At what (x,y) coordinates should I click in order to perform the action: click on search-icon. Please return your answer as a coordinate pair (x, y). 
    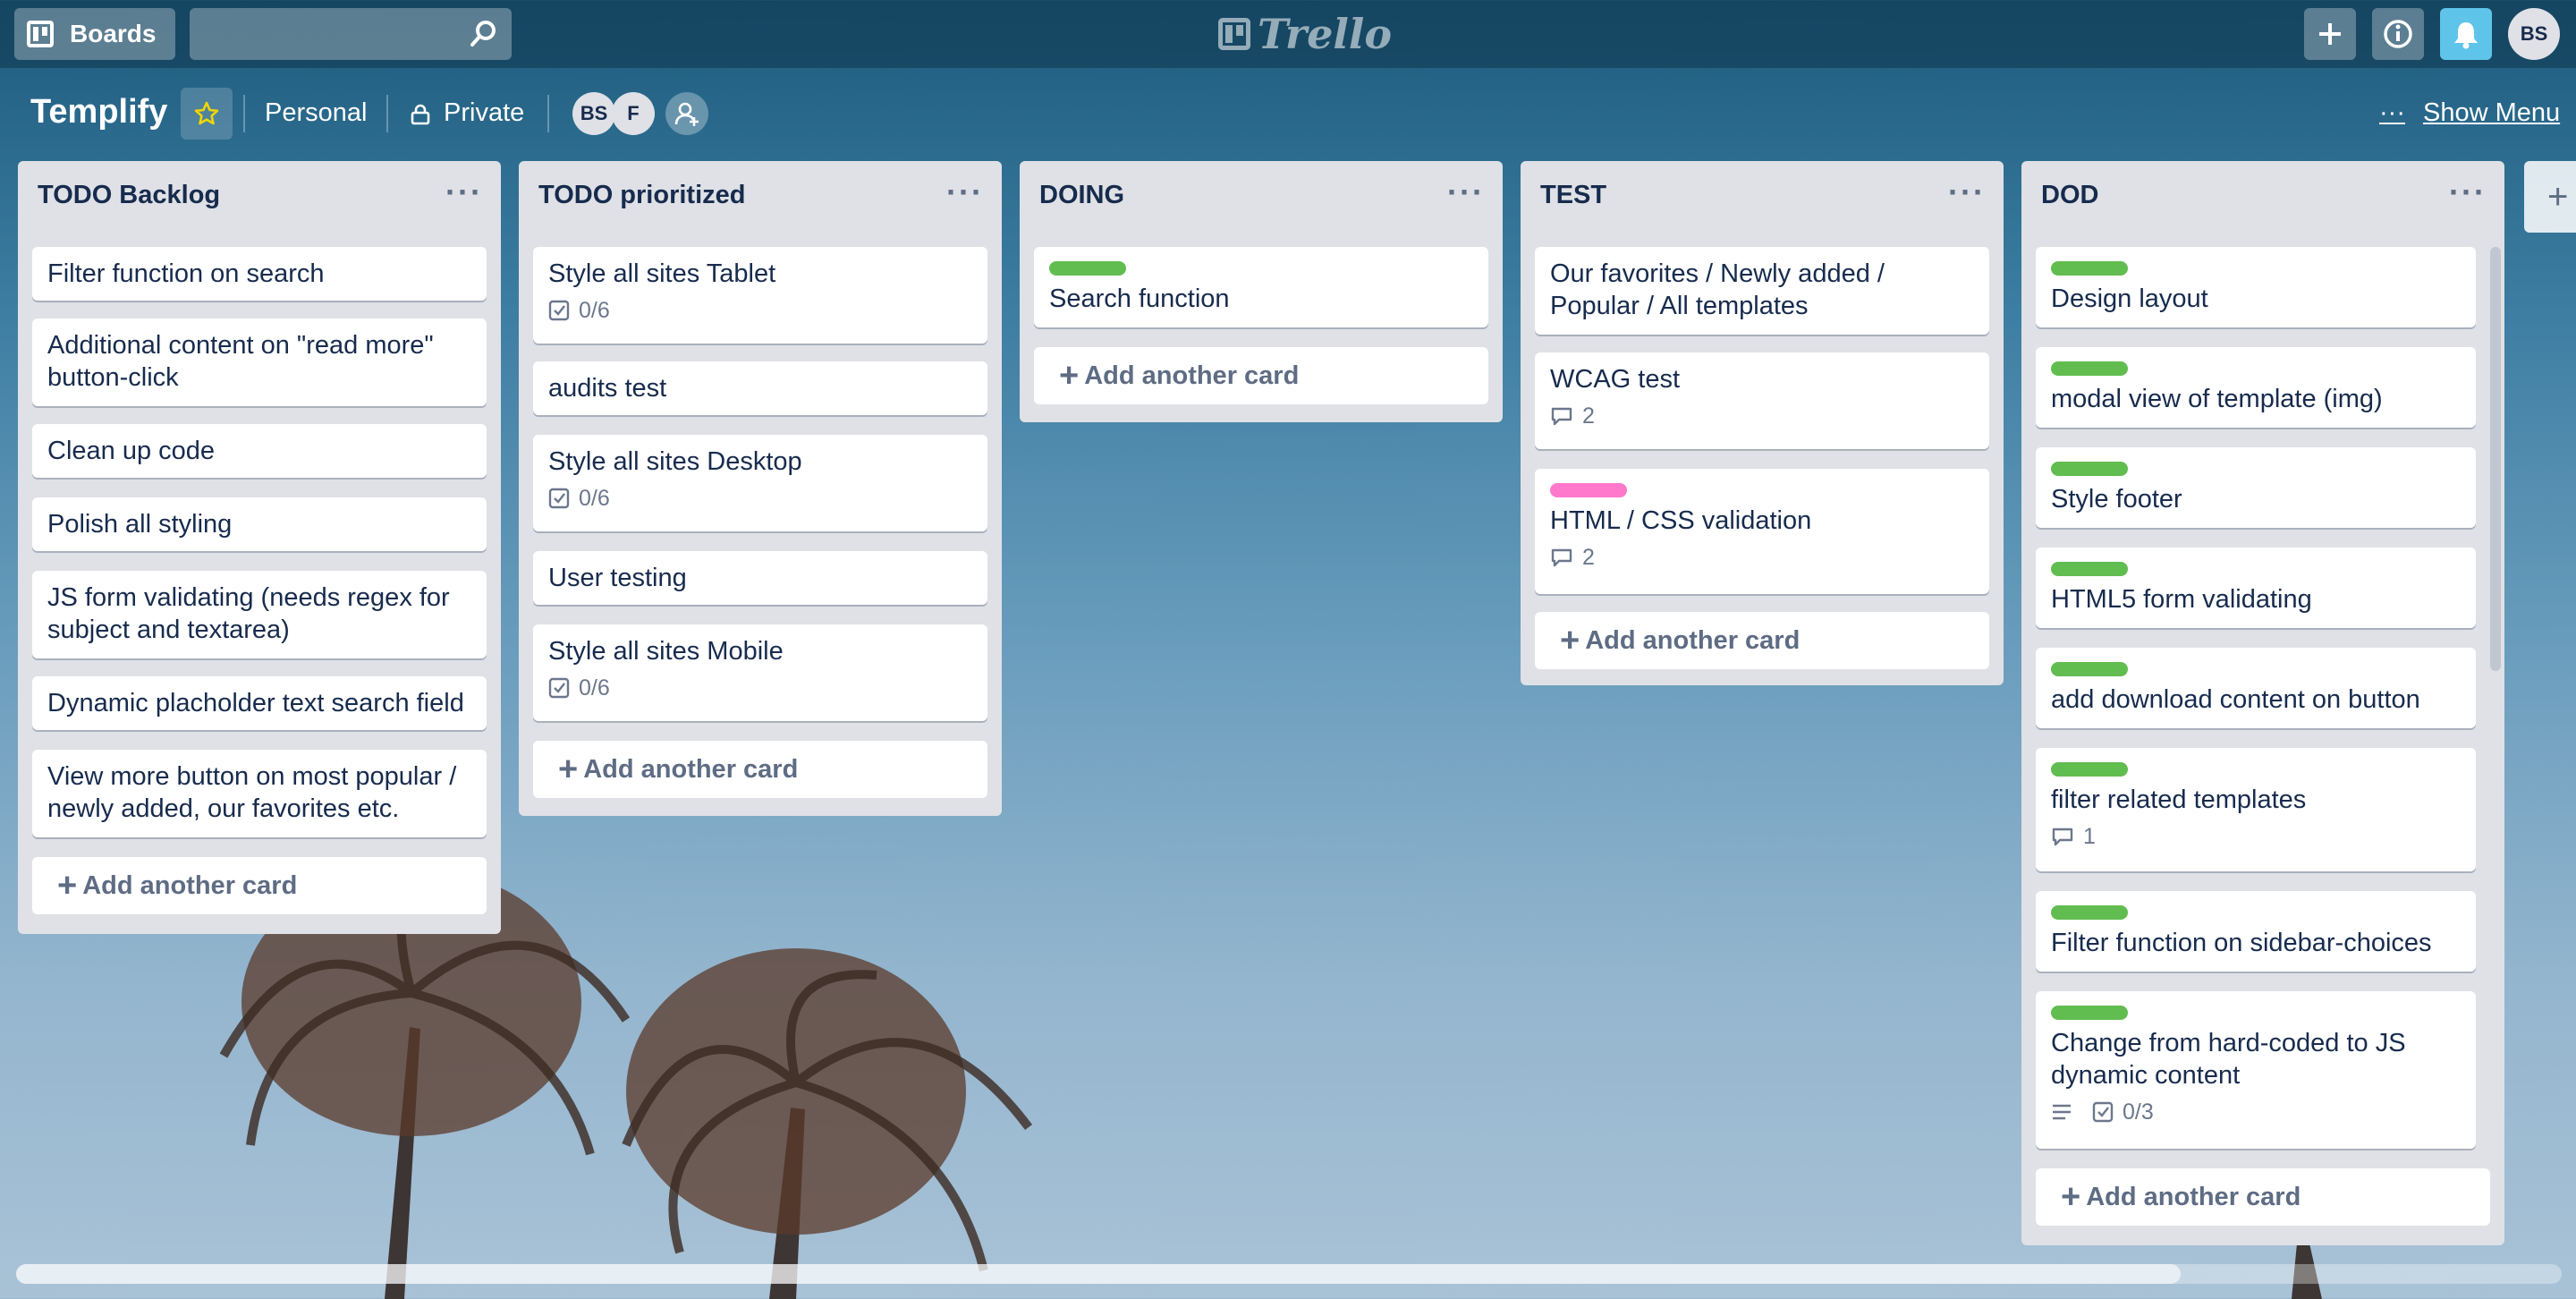
    Looking at the image, I should click on (484, 33).